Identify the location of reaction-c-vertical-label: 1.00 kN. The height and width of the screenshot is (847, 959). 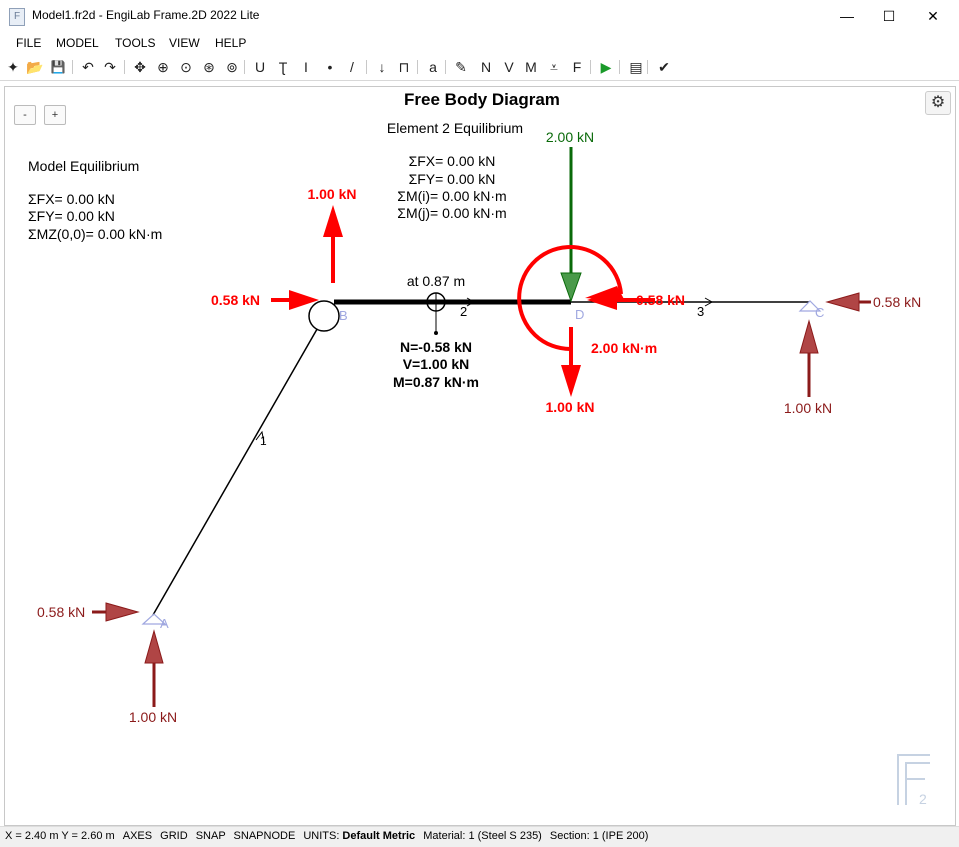
(808, 408).